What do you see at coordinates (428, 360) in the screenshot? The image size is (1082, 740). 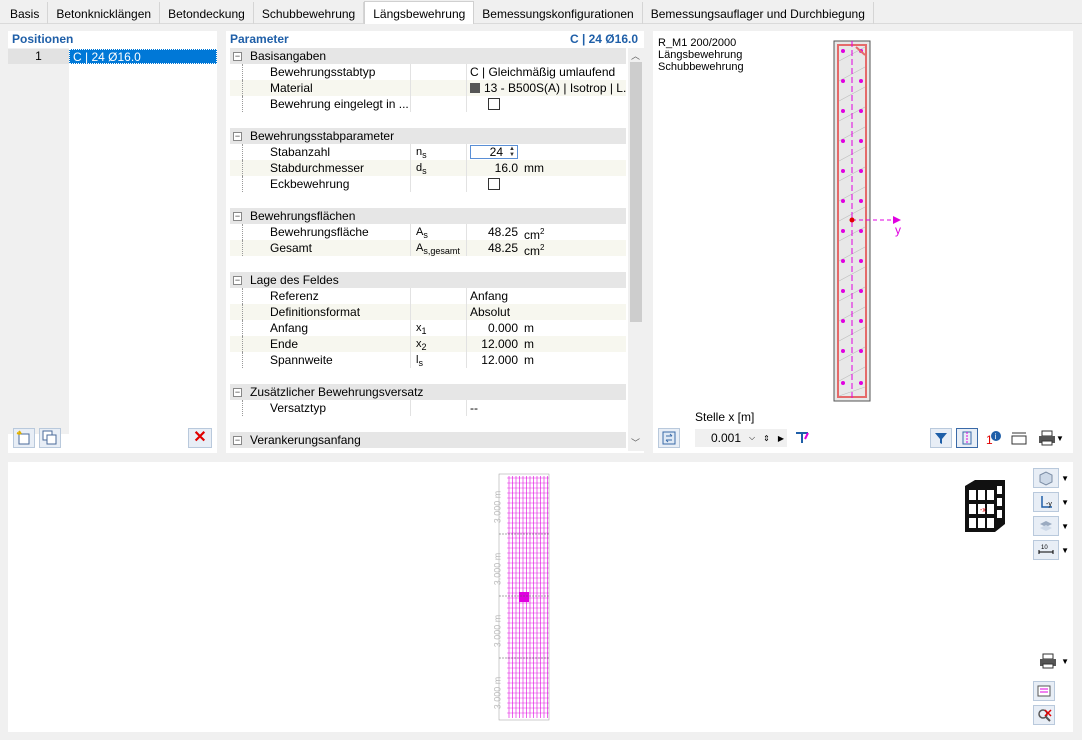 I see `parameter-row: Spannweite ls 12.000 m` at bounding box center [428, 360].